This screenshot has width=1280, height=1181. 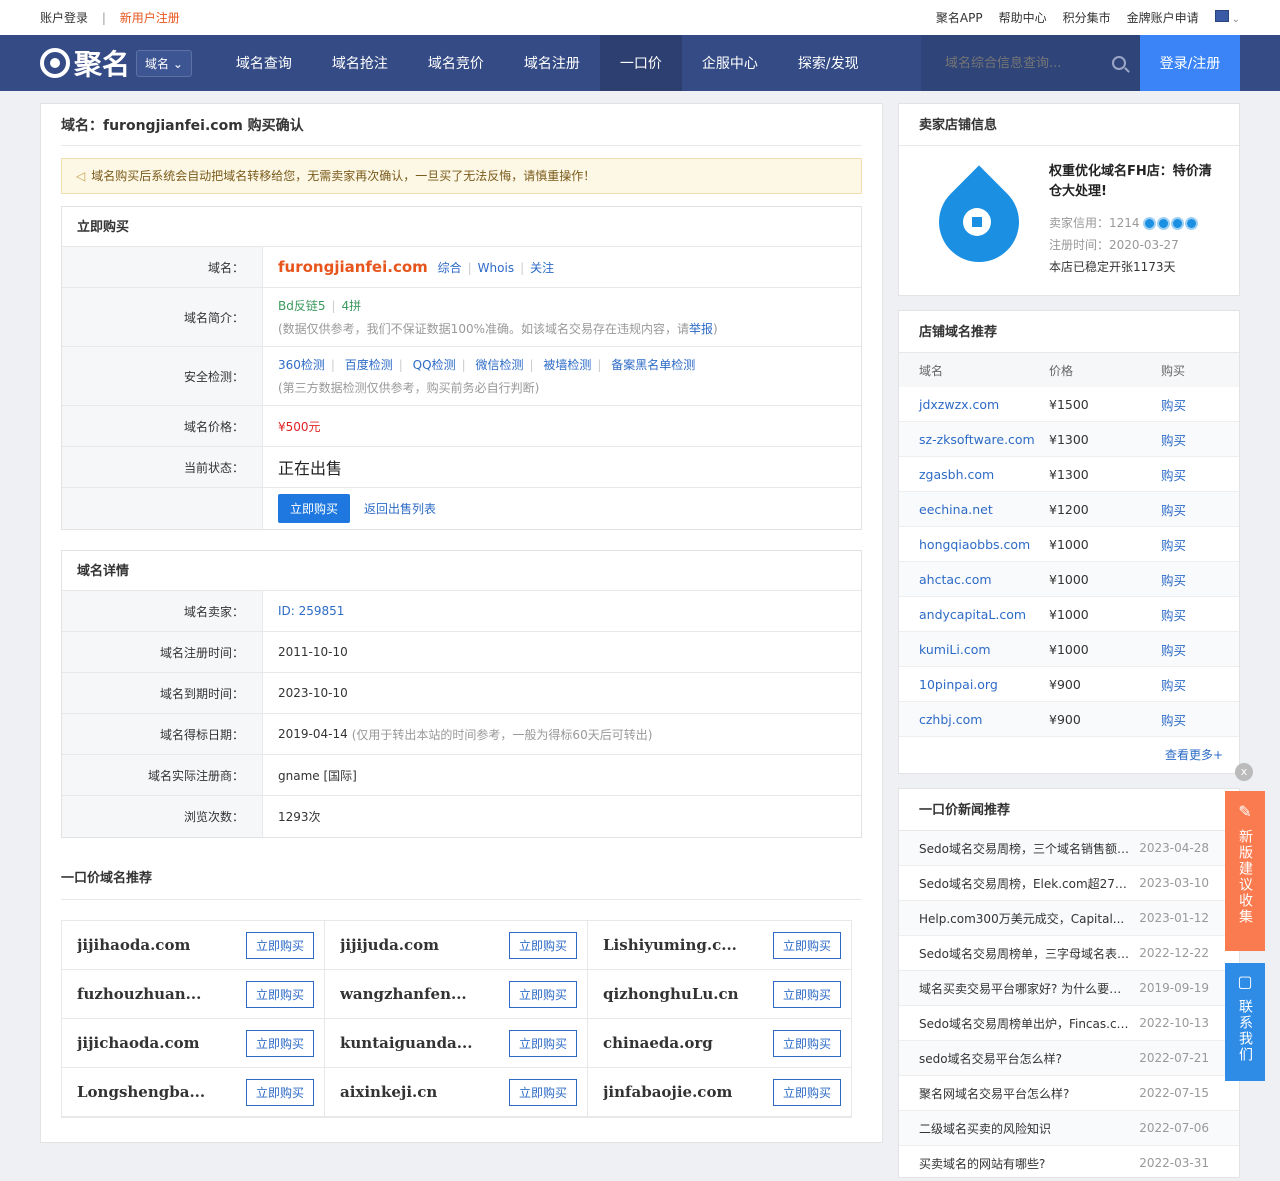 What do you see at coordinates (1027, 1163) in the screenshot?
I see `news-title: 买卖域名的网站有哪些?` at bounding box center [1027, 1163].